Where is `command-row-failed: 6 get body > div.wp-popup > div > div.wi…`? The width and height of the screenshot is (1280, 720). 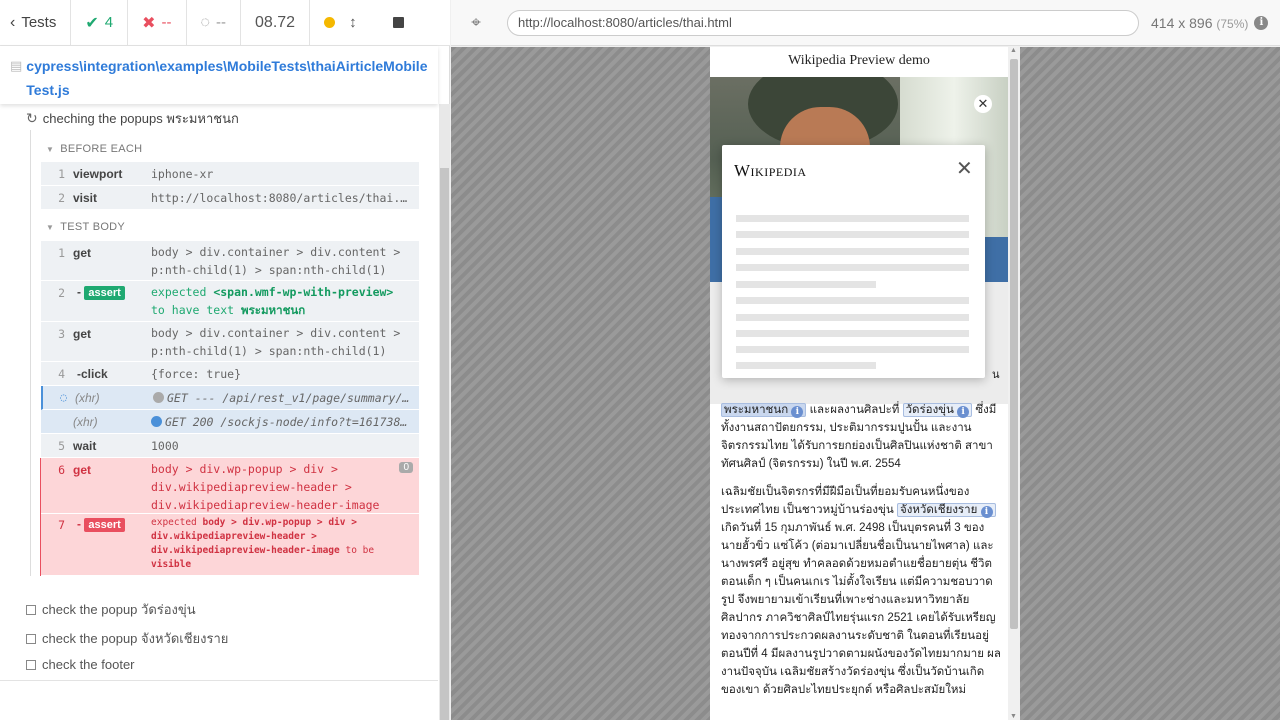
command-row-failed: 6 get body > div.wp-popup > div > div.wi… is located at coordinates (230, 486).